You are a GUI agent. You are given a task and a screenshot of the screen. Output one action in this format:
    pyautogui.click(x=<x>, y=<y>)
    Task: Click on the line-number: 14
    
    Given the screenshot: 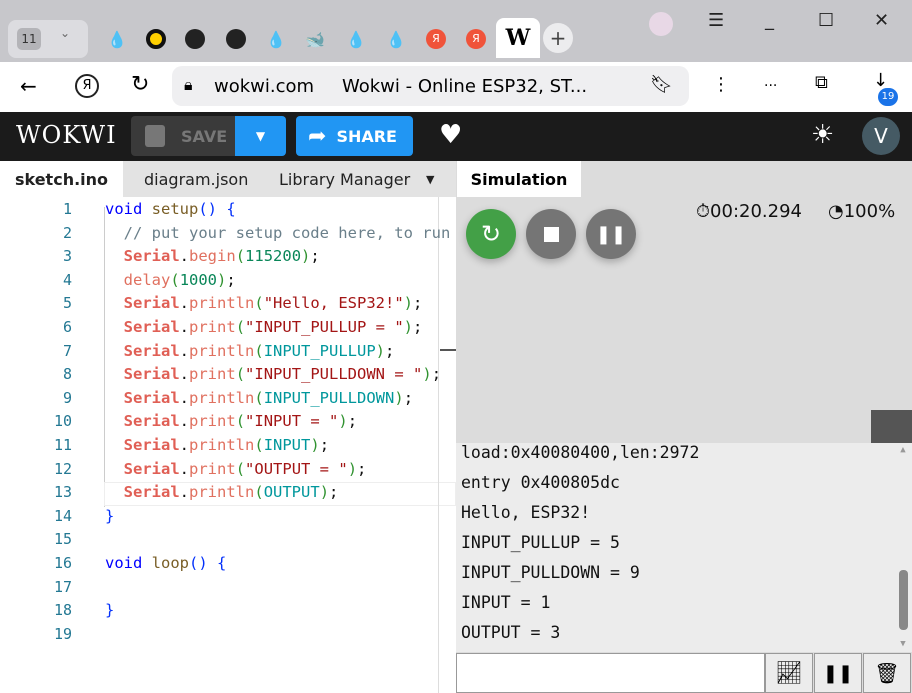 What is the action you would take?
    pyautogui.click(x=62, y=515)
    